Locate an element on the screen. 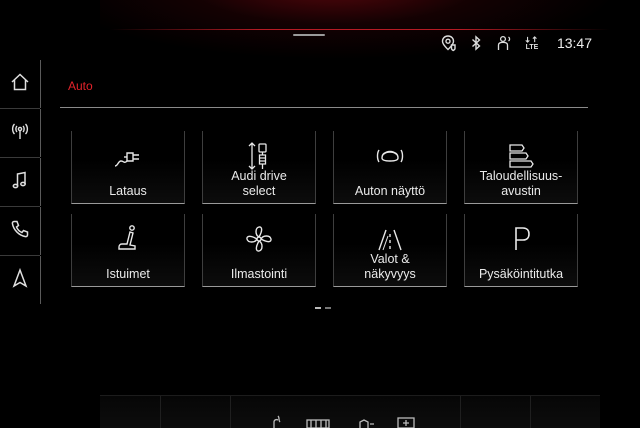  lte-label: LTE is located at coordinates (532, 47).